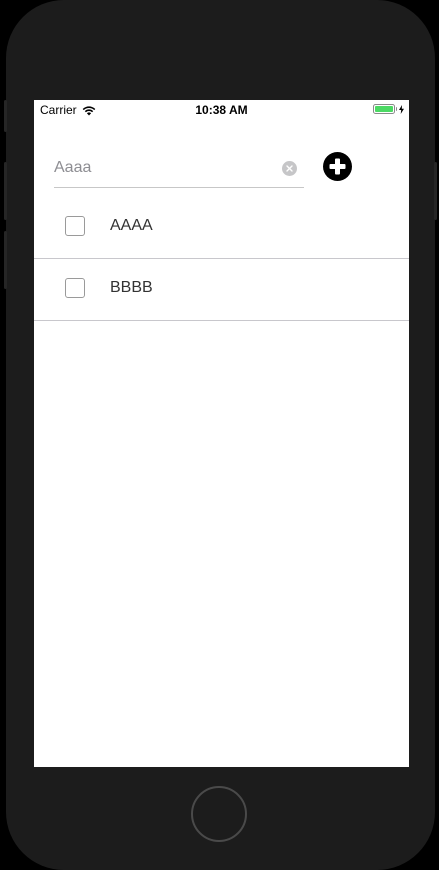 This screenshot has height=870, width=439. I want to click on list-item: AAAA, so click(221, 228).